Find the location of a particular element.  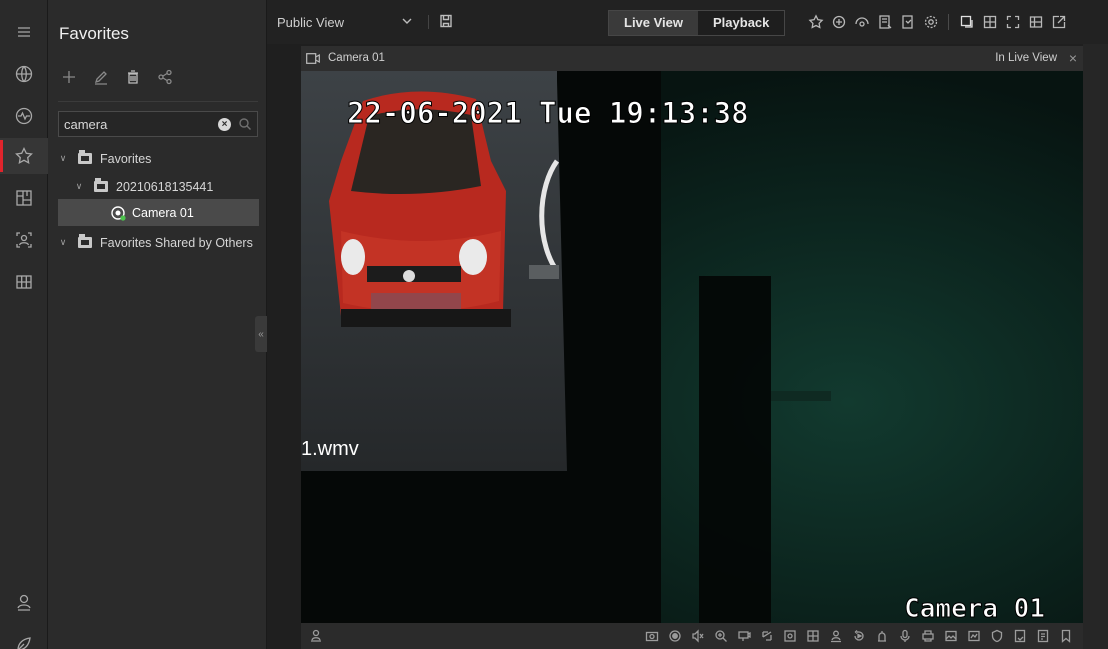

chevron-down-icon is located at coordinates (407, 20).